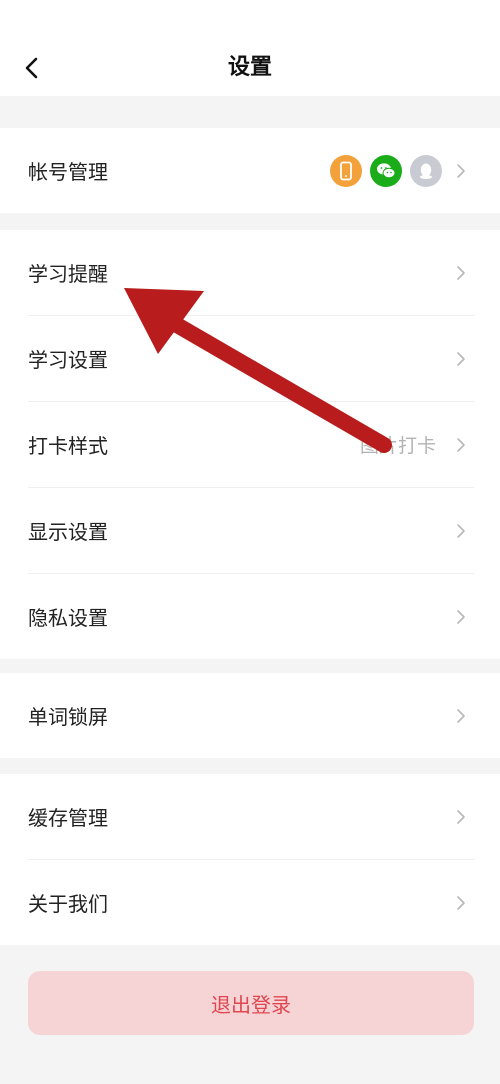 This screenshot has width=500, height=1084. I want to click on page-title: 设置, so click(249, 67).